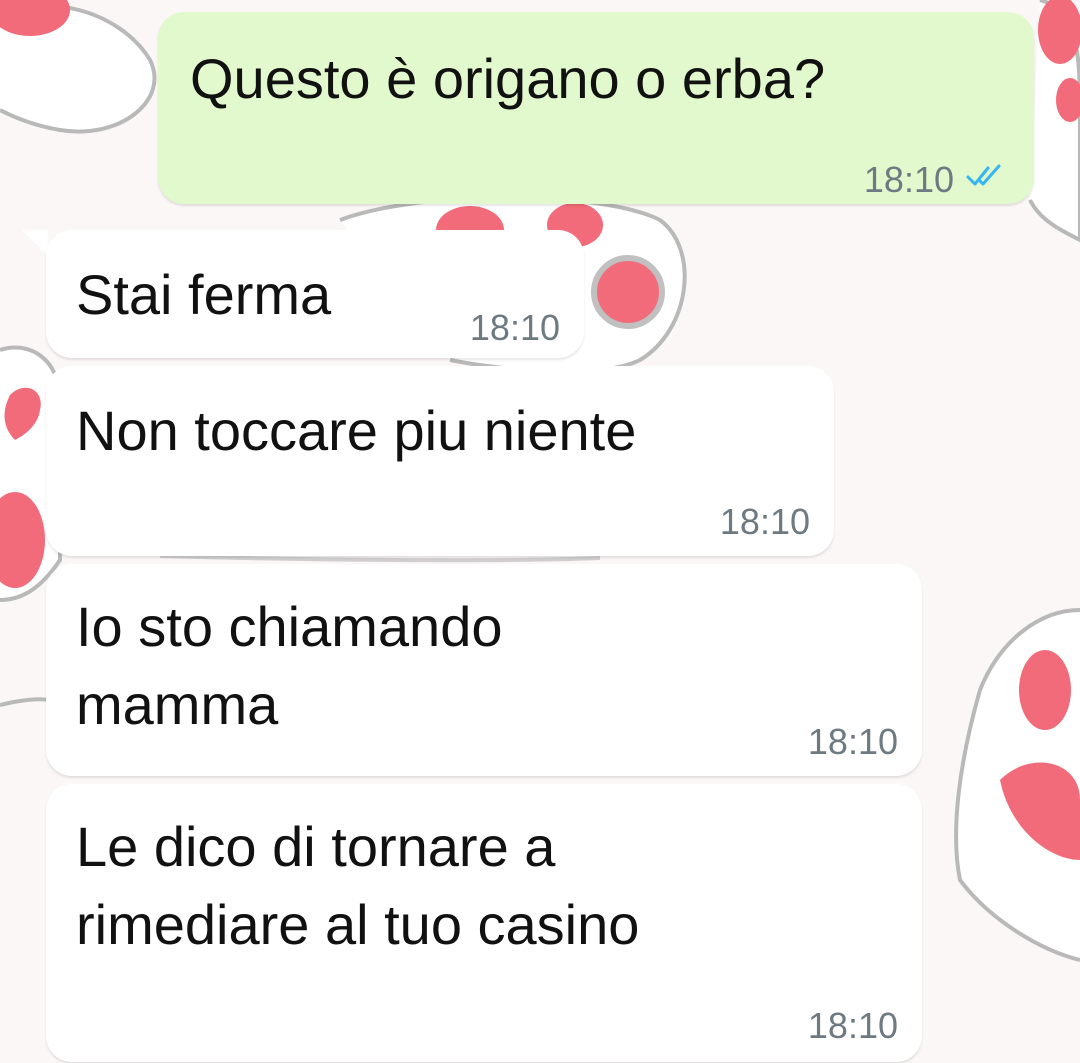  What do you see at coordinates (983, 175) in the screenshot?
I see `double-check-read-icon` at bounding box center [983, 175].